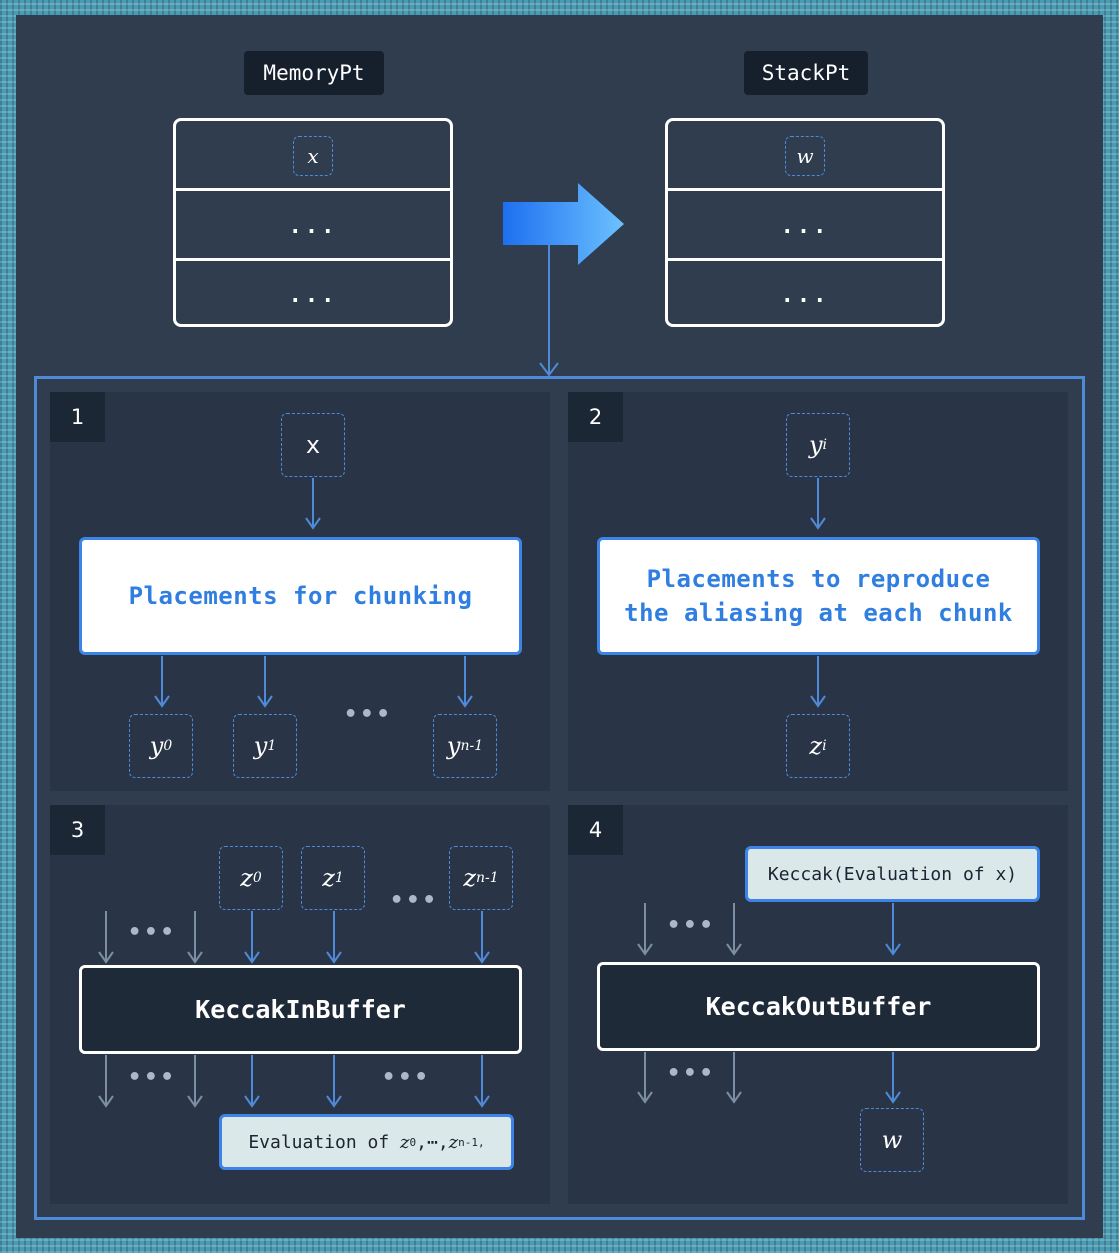 The height and width of the screenshot is (1253, 1119). Describe the element at coordinates (420, 1005) in the screenshot. I see `gray-arrows` at that location.